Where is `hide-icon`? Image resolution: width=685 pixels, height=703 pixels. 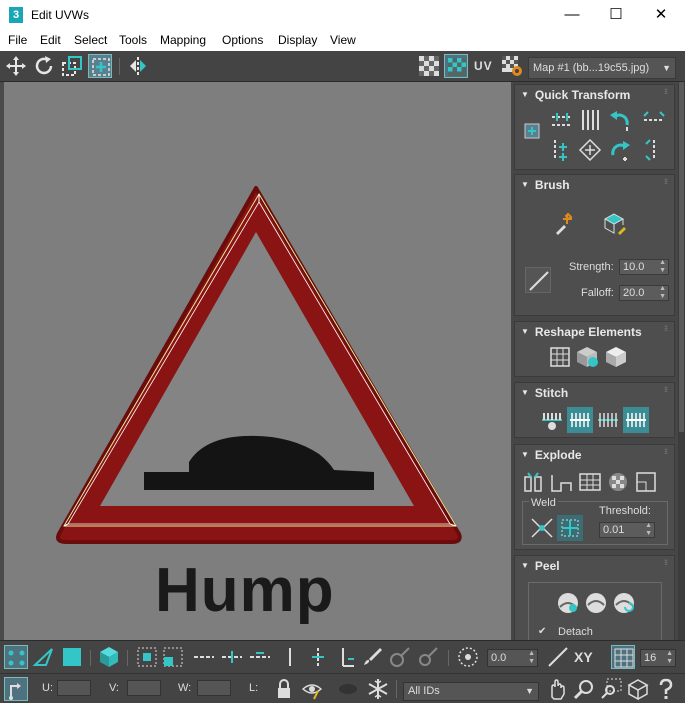 hide-icon is located at coordinates (312, 689).